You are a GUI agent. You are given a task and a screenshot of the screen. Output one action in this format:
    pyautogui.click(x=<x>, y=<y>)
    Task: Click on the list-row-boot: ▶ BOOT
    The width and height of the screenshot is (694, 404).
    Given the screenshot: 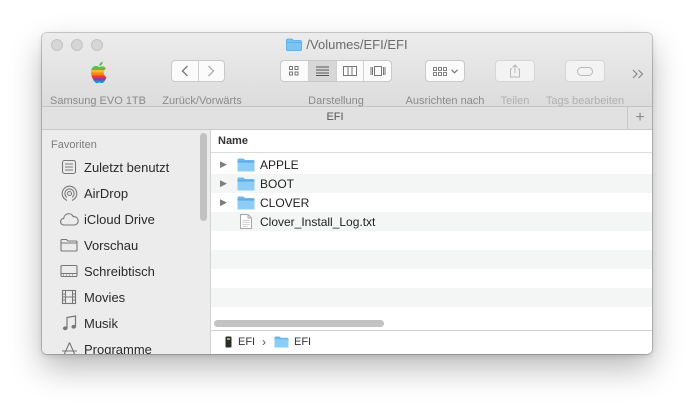 What is the action you would take?
    pyautogui.click(x=431, y=183)
    